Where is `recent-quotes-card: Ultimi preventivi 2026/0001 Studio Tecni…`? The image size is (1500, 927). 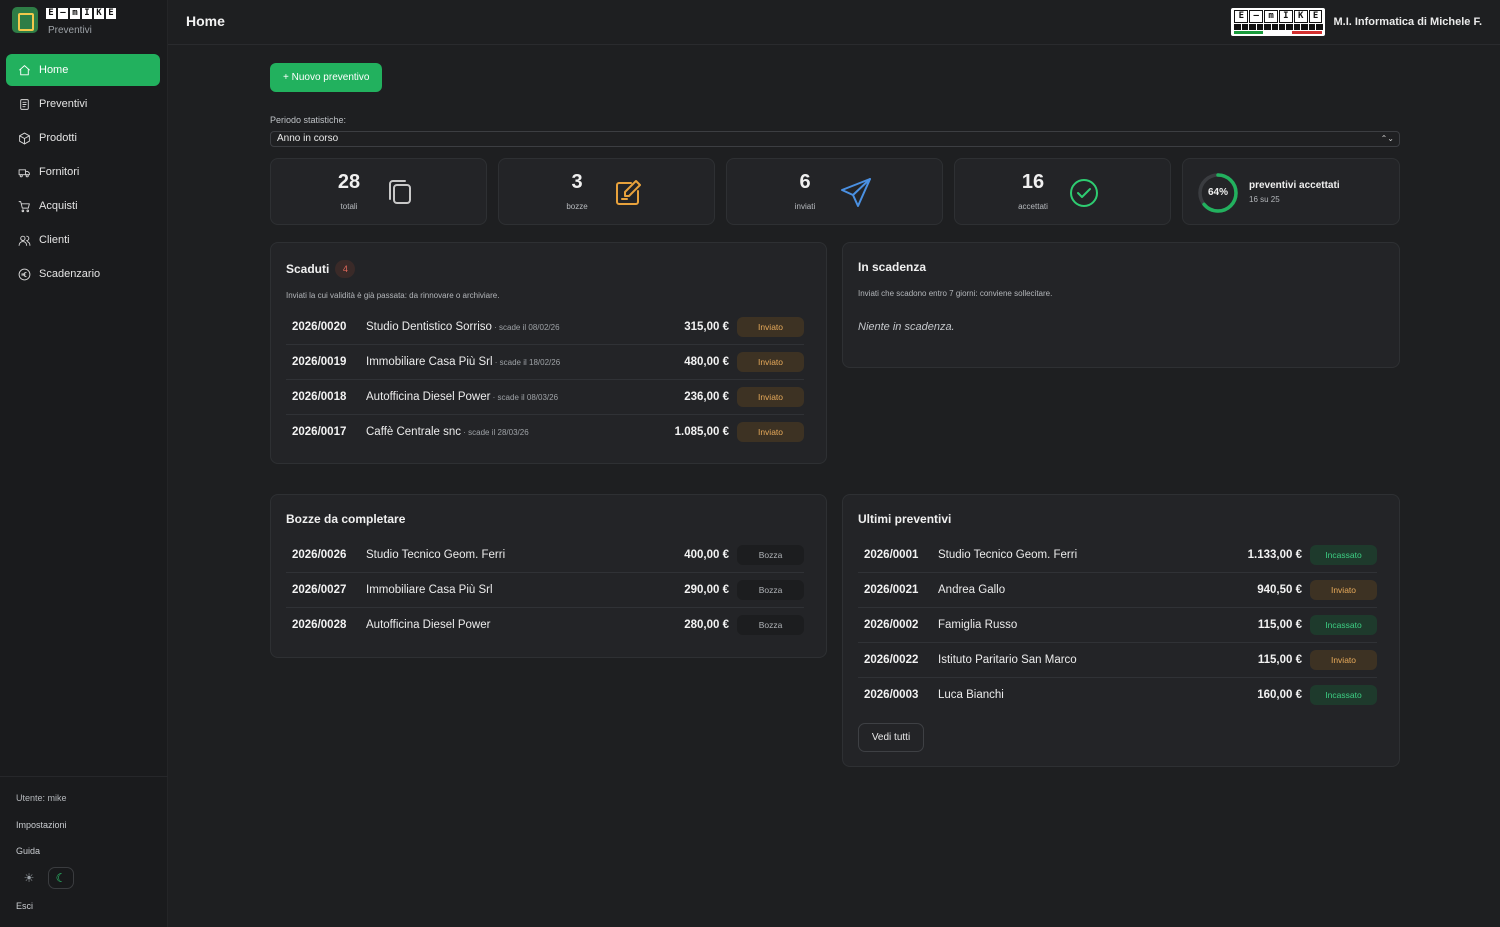 recent-quotes-card: Ultimi preventivi 2026/0001 Studio Tecni… is located at coordinates (1121, 630).